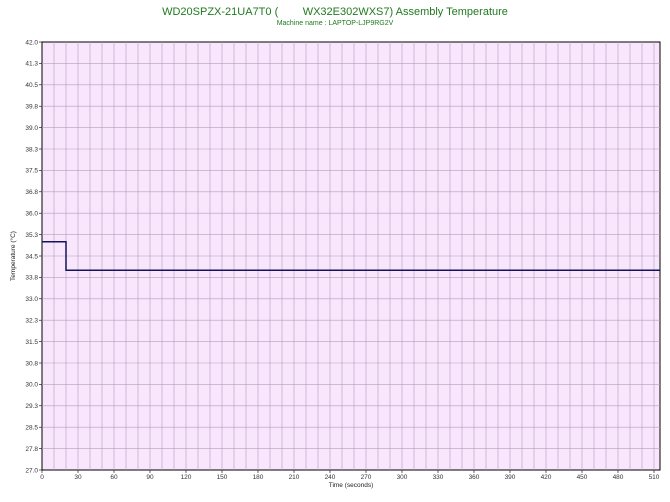  What do you see at coordinates (150, 477) in the screenshot?
I see `x-tick-label: 90` at bounding box center [150, 477].